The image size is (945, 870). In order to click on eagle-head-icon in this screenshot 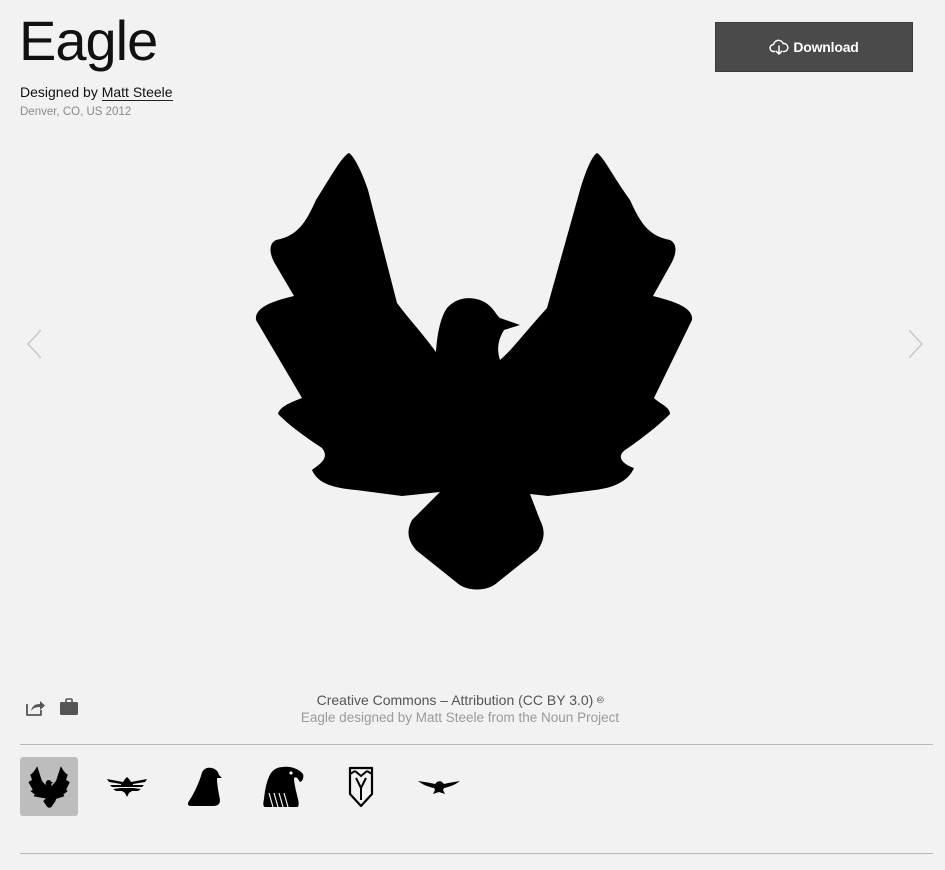, I will do `click(283, 786)`.